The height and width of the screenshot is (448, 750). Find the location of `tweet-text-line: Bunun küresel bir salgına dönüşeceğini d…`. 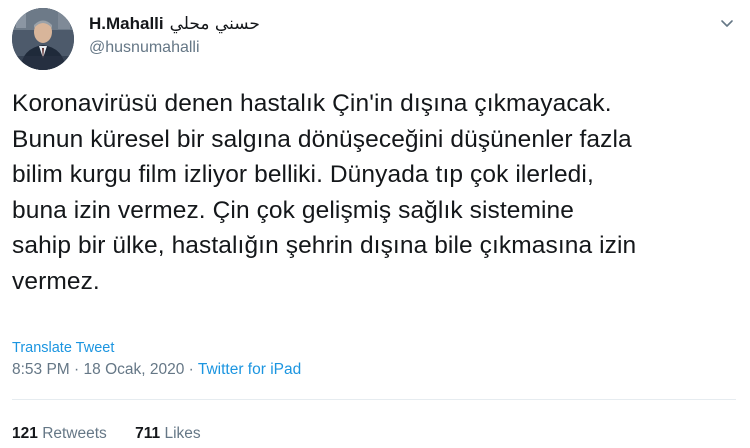

tweet-text-line: Bunun küresel bir salgına dönüşeceğini d… is located at coordinates (322, 139).